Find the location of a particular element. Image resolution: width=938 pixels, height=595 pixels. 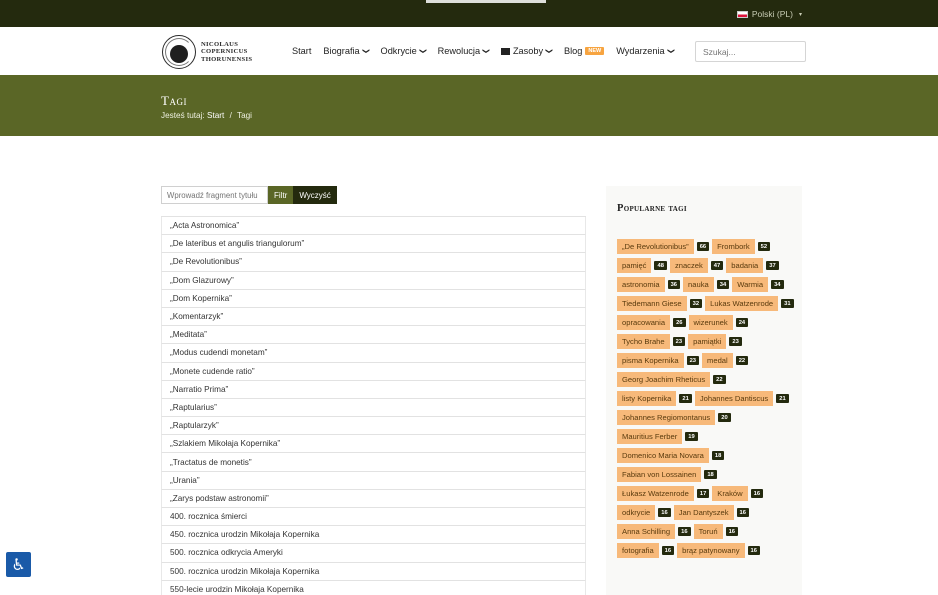

tag-list-item: 450. rocznica urodzin Mikołaja Kopernika is located at coordinates (373, 535).